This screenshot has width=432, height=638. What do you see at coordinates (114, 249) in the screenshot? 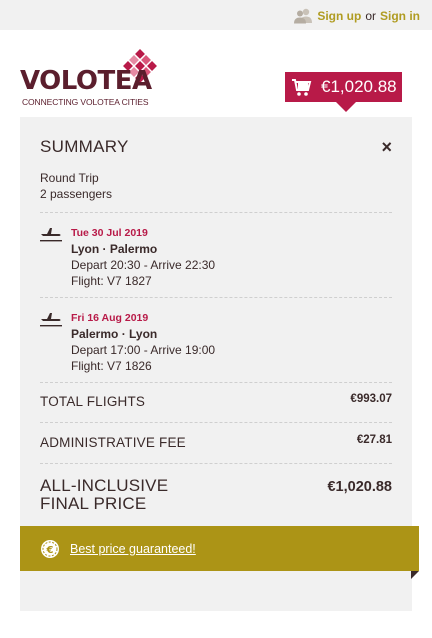
I see `segment-route: Lyon · Palermo` at bounding box center [114, 249].